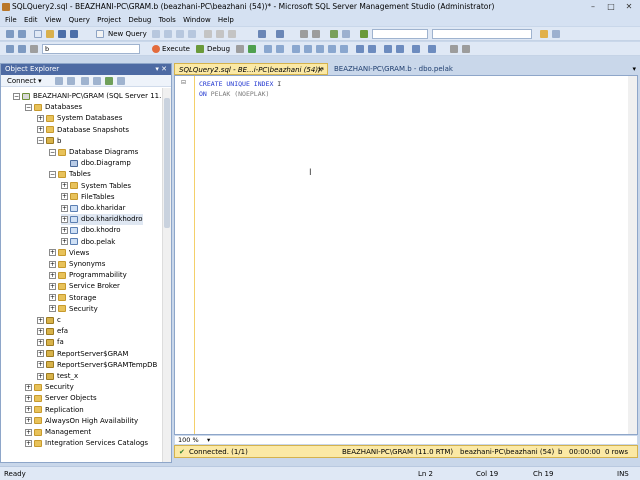 Image resolution: width=640 pixels, height=480 pixels. What do you see at coordinates (344, 49) in the screenshot?
I see `results-to-file-icon` at bounding box center [344, 49].